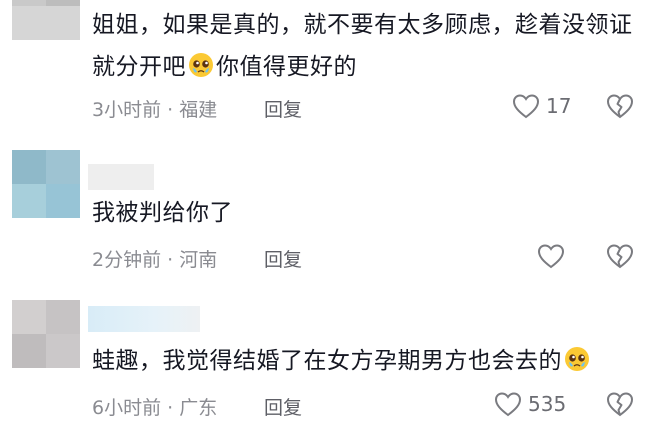 This screenshot has height=430, width=655. I want to click on comment-text-part: 蛙趣，我觉得结婚了在女方孕期男方也会去的, so click(327, 361).